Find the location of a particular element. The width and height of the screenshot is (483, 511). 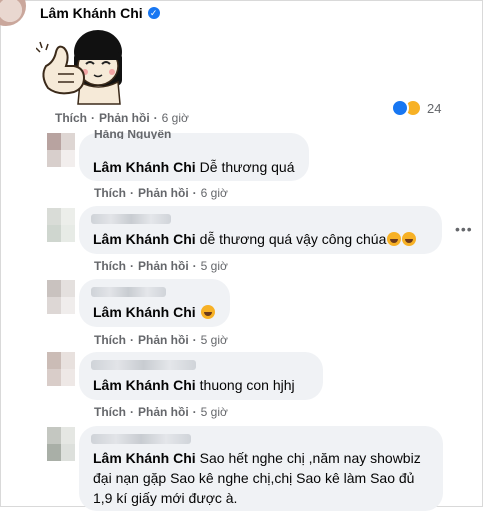

verified-badge-icon: ✓ is located at coordinates (153, 13).